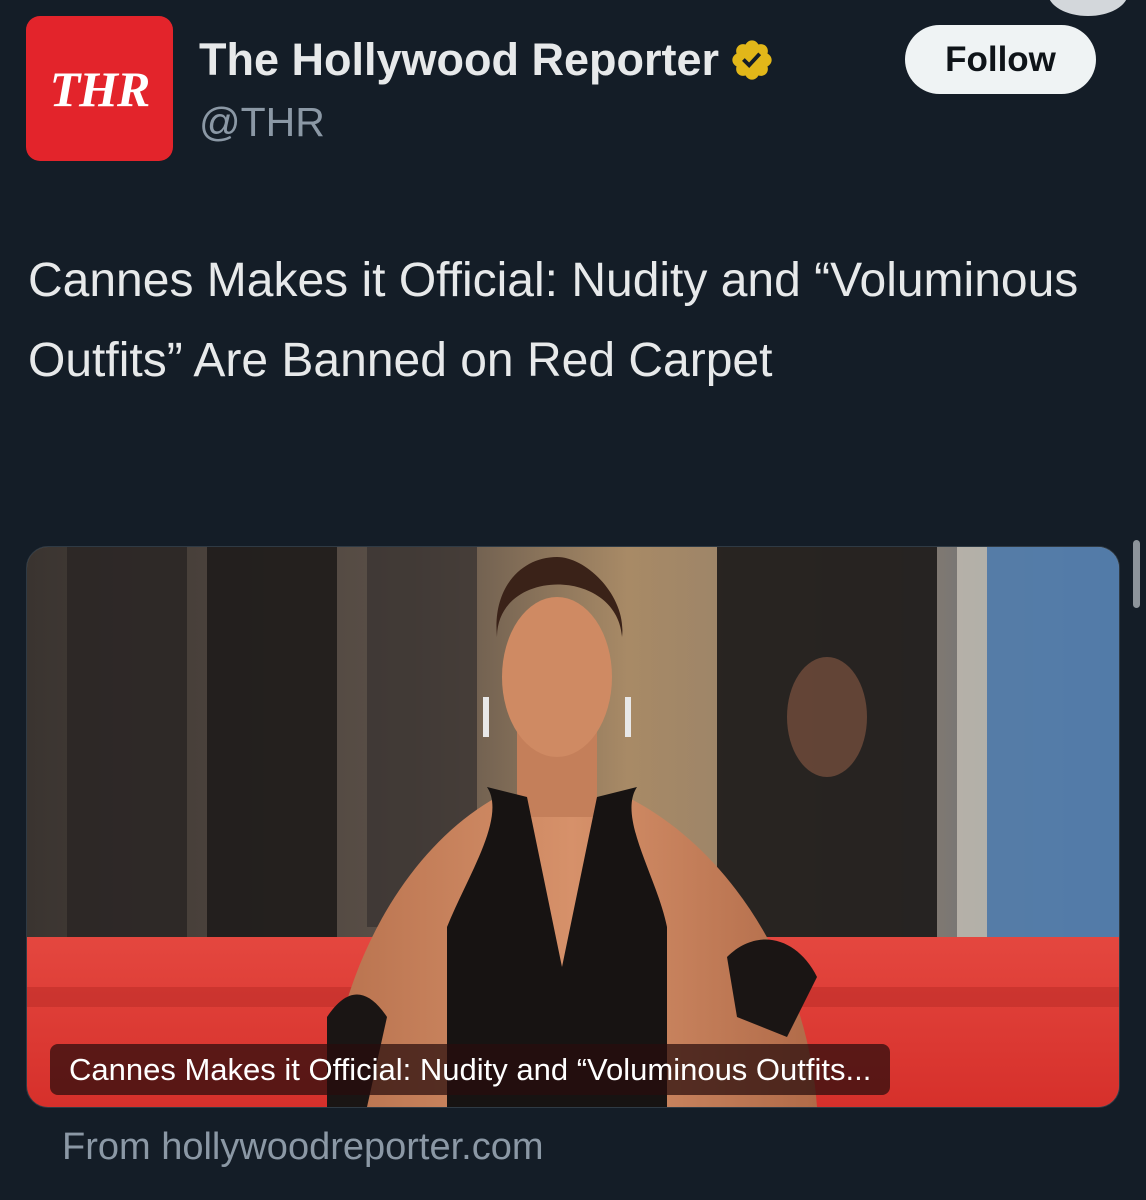  Describe the element at coordinates (262, 122) in the screenshot. I see `account-handle: @THR` at that location.